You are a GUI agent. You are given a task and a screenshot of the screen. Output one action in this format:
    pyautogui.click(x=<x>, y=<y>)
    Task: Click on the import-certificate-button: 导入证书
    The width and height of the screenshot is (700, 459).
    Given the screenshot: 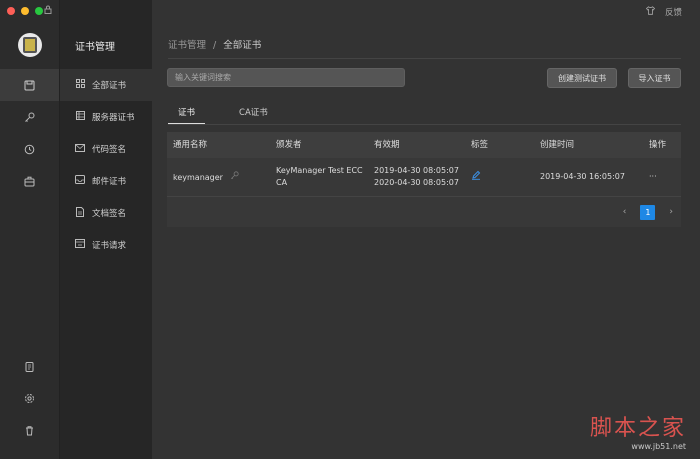 What is the action you would take?
    pyautogui.click(x=654, y=78)
    